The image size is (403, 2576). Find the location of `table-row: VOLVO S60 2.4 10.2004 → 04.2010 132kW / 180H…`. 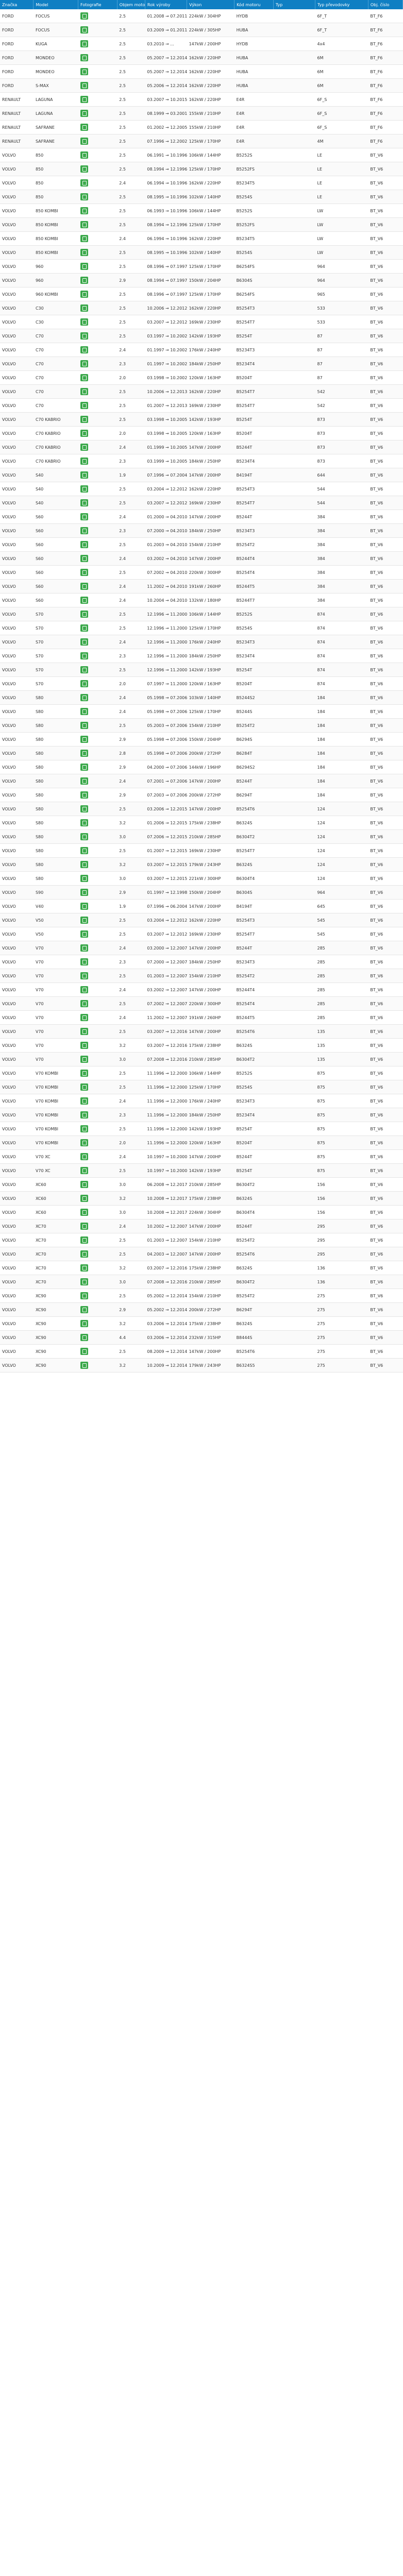

table-row: VOLVO S60 2.4 10.2004 → 04.2010 132kW / 180H… is located at coordinates (202, 600).